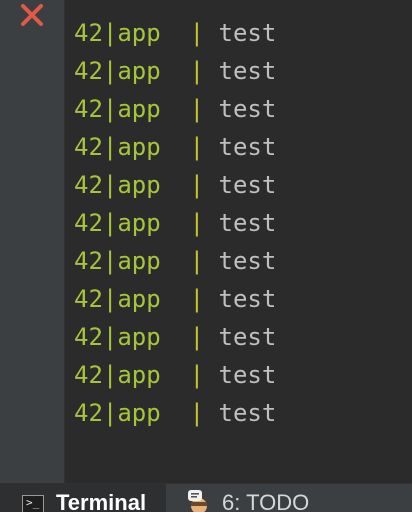 The height and width of the screenshot is (512, 412). I want to click on tool-window-bar: >_ Terminal 6: TODO, so click(206, 497).